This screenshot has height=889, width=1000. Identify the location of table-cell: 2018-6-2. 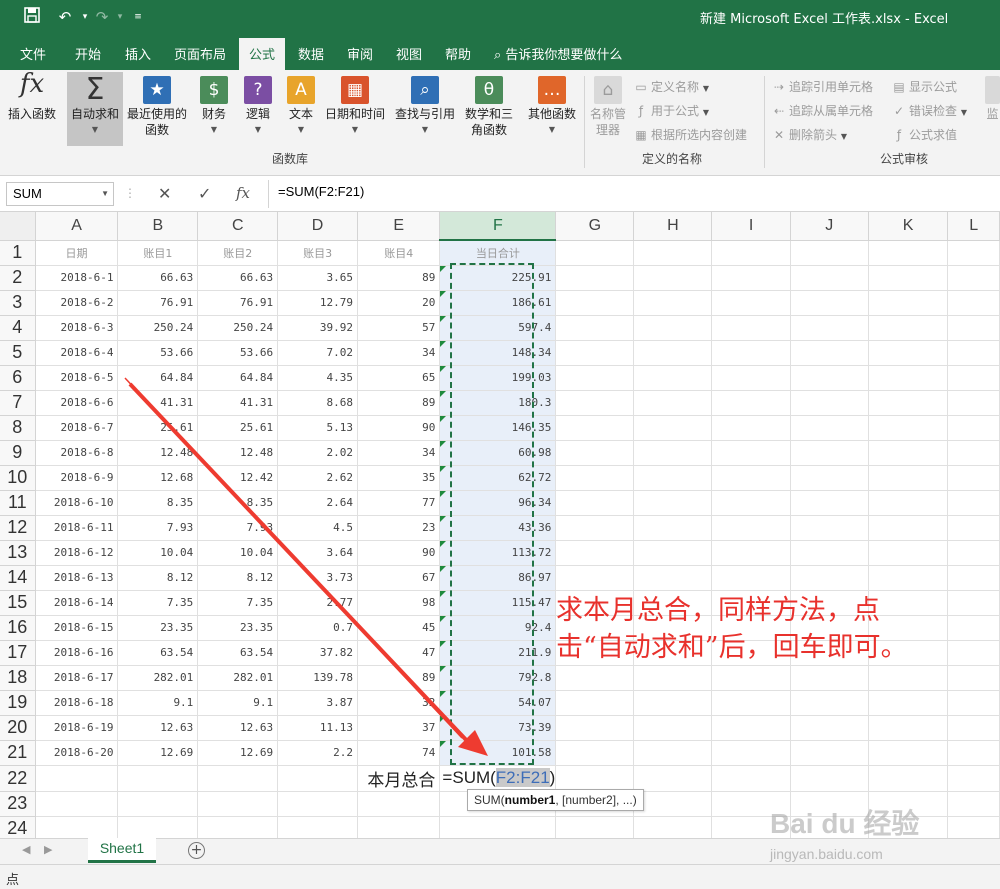
(77, 303).